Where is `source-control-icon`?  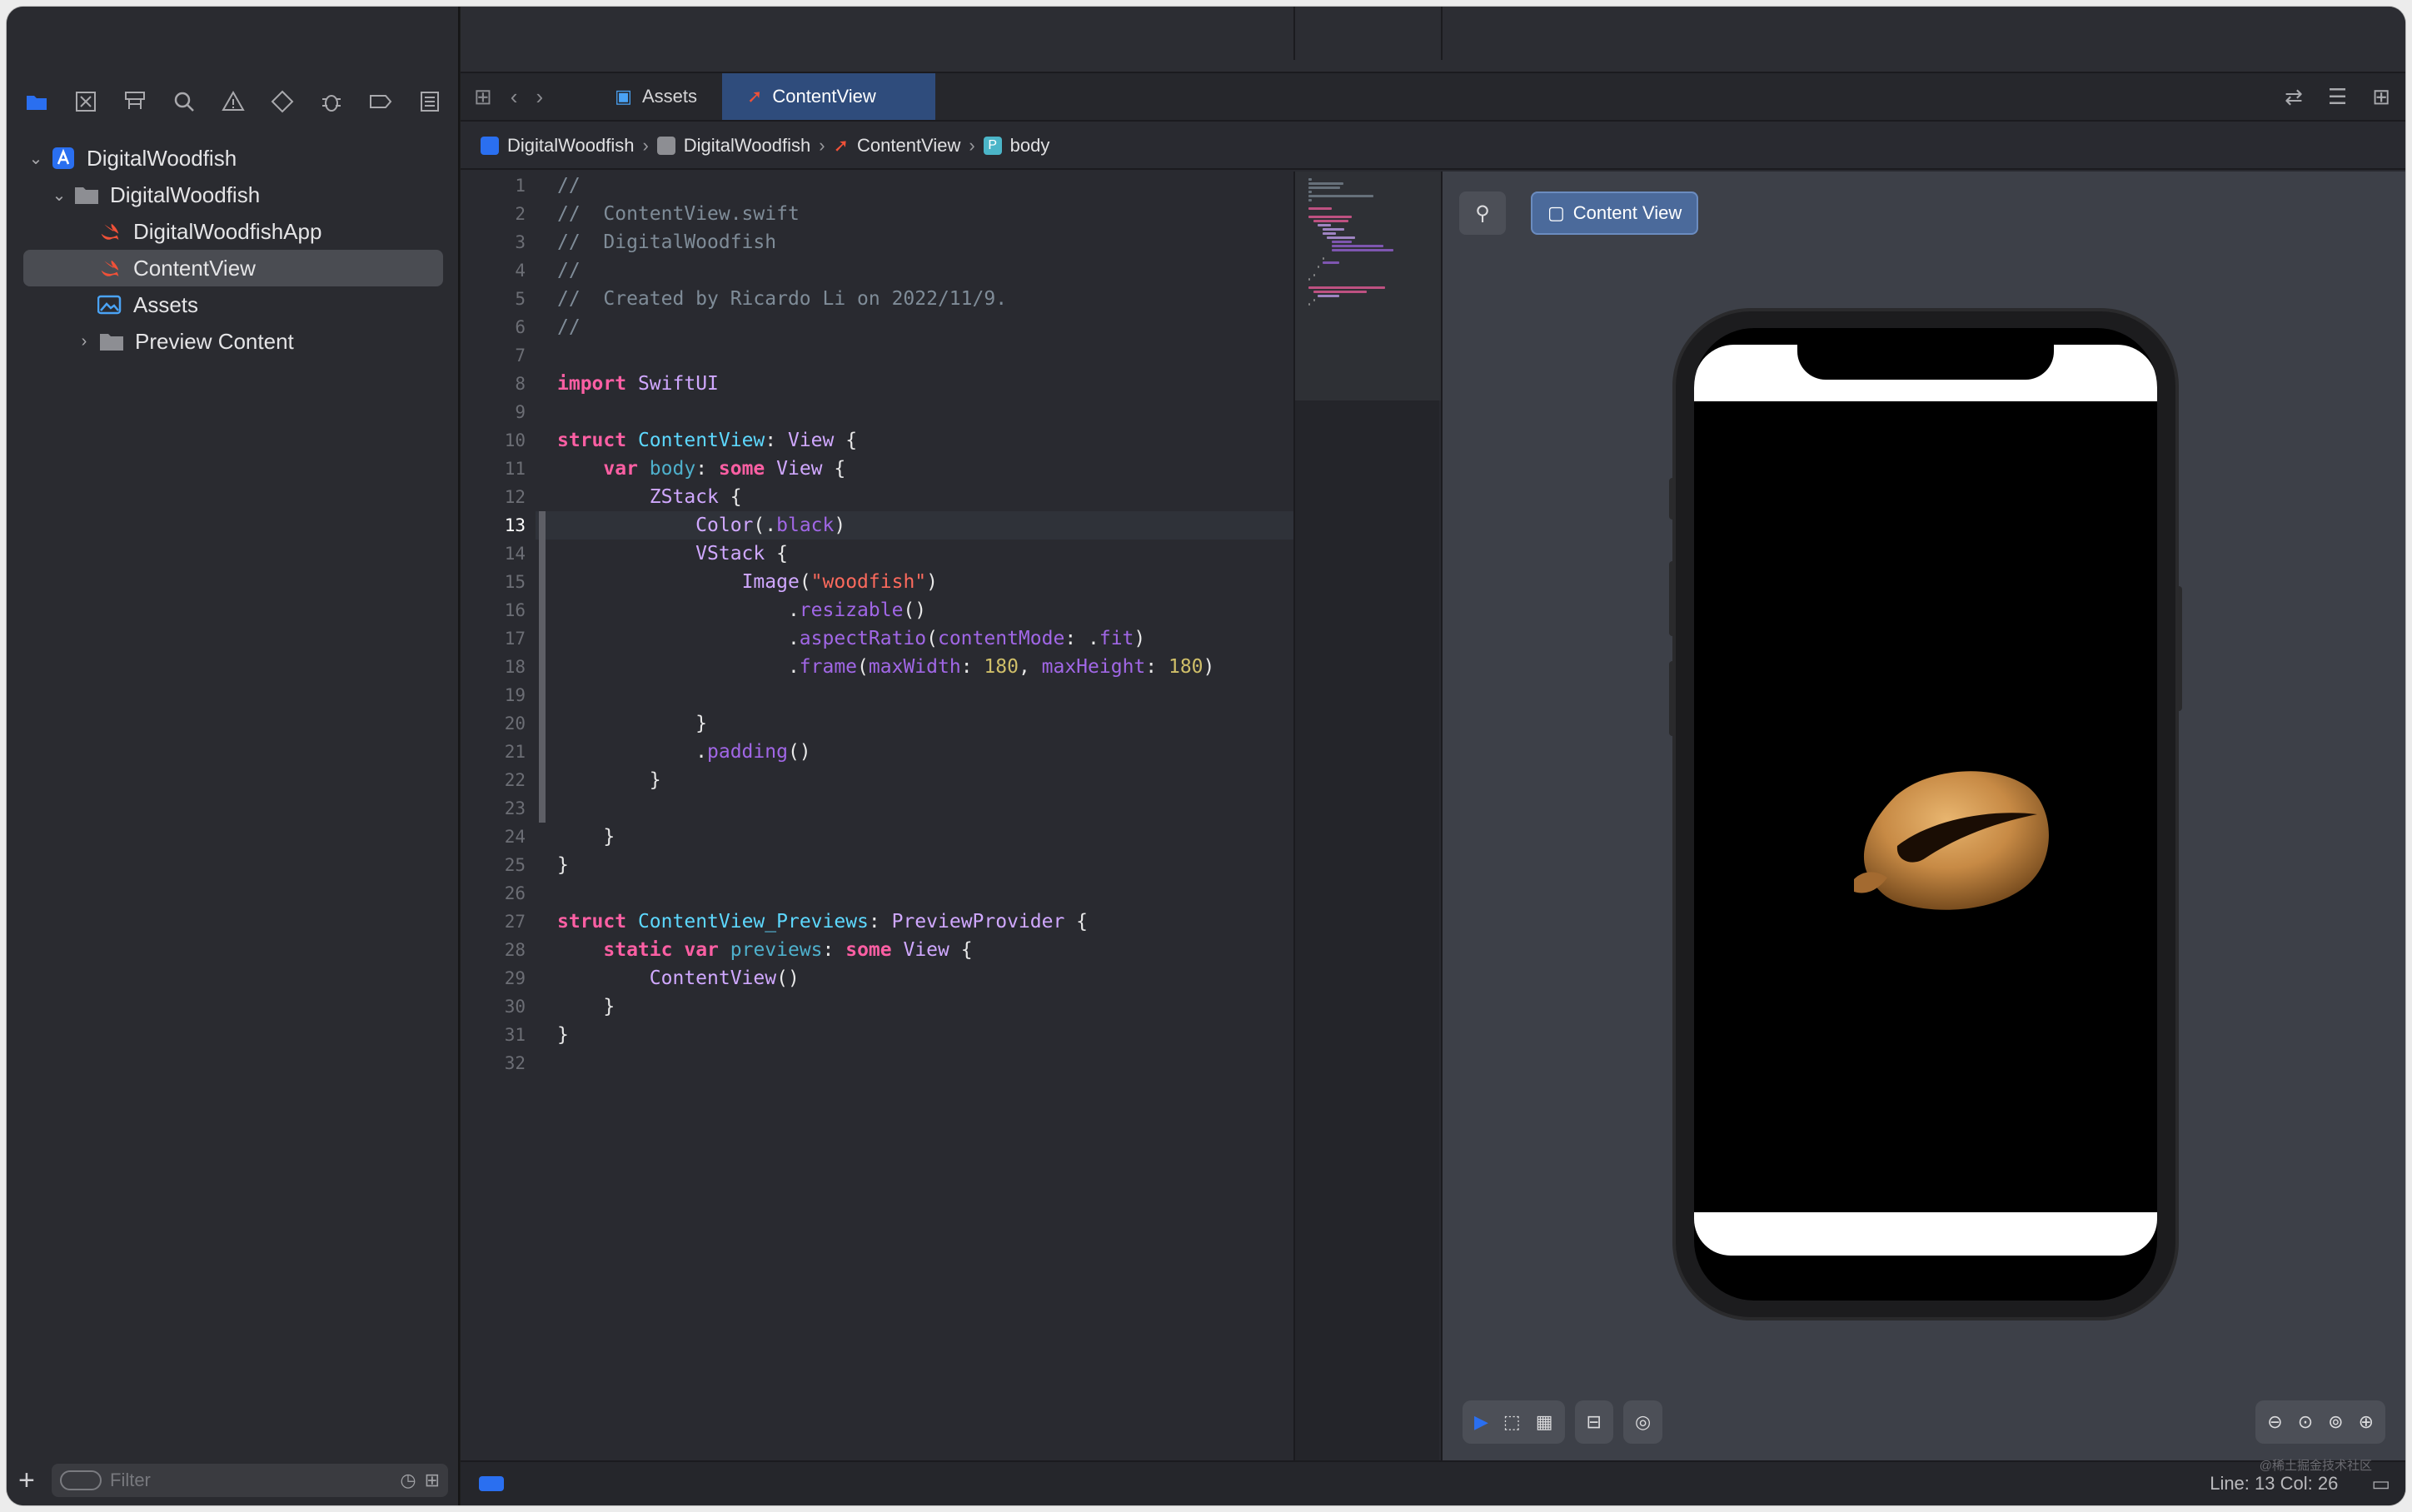 source-control-icon is located at coordinates (86, 102).